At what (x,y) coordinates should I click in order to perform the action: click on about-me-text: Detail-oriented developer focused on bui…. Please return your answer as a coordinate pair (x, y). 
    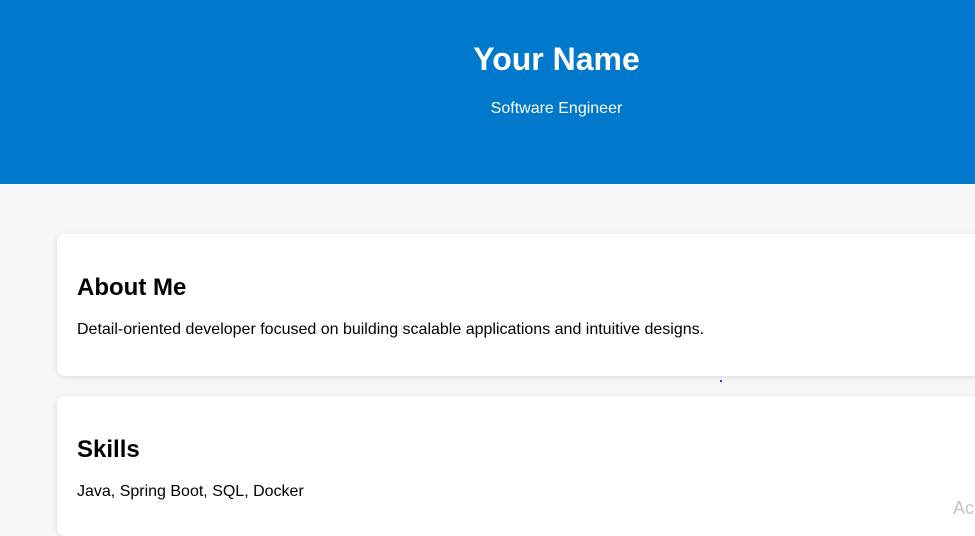
    Looking at the image, I should click on (391, 329).